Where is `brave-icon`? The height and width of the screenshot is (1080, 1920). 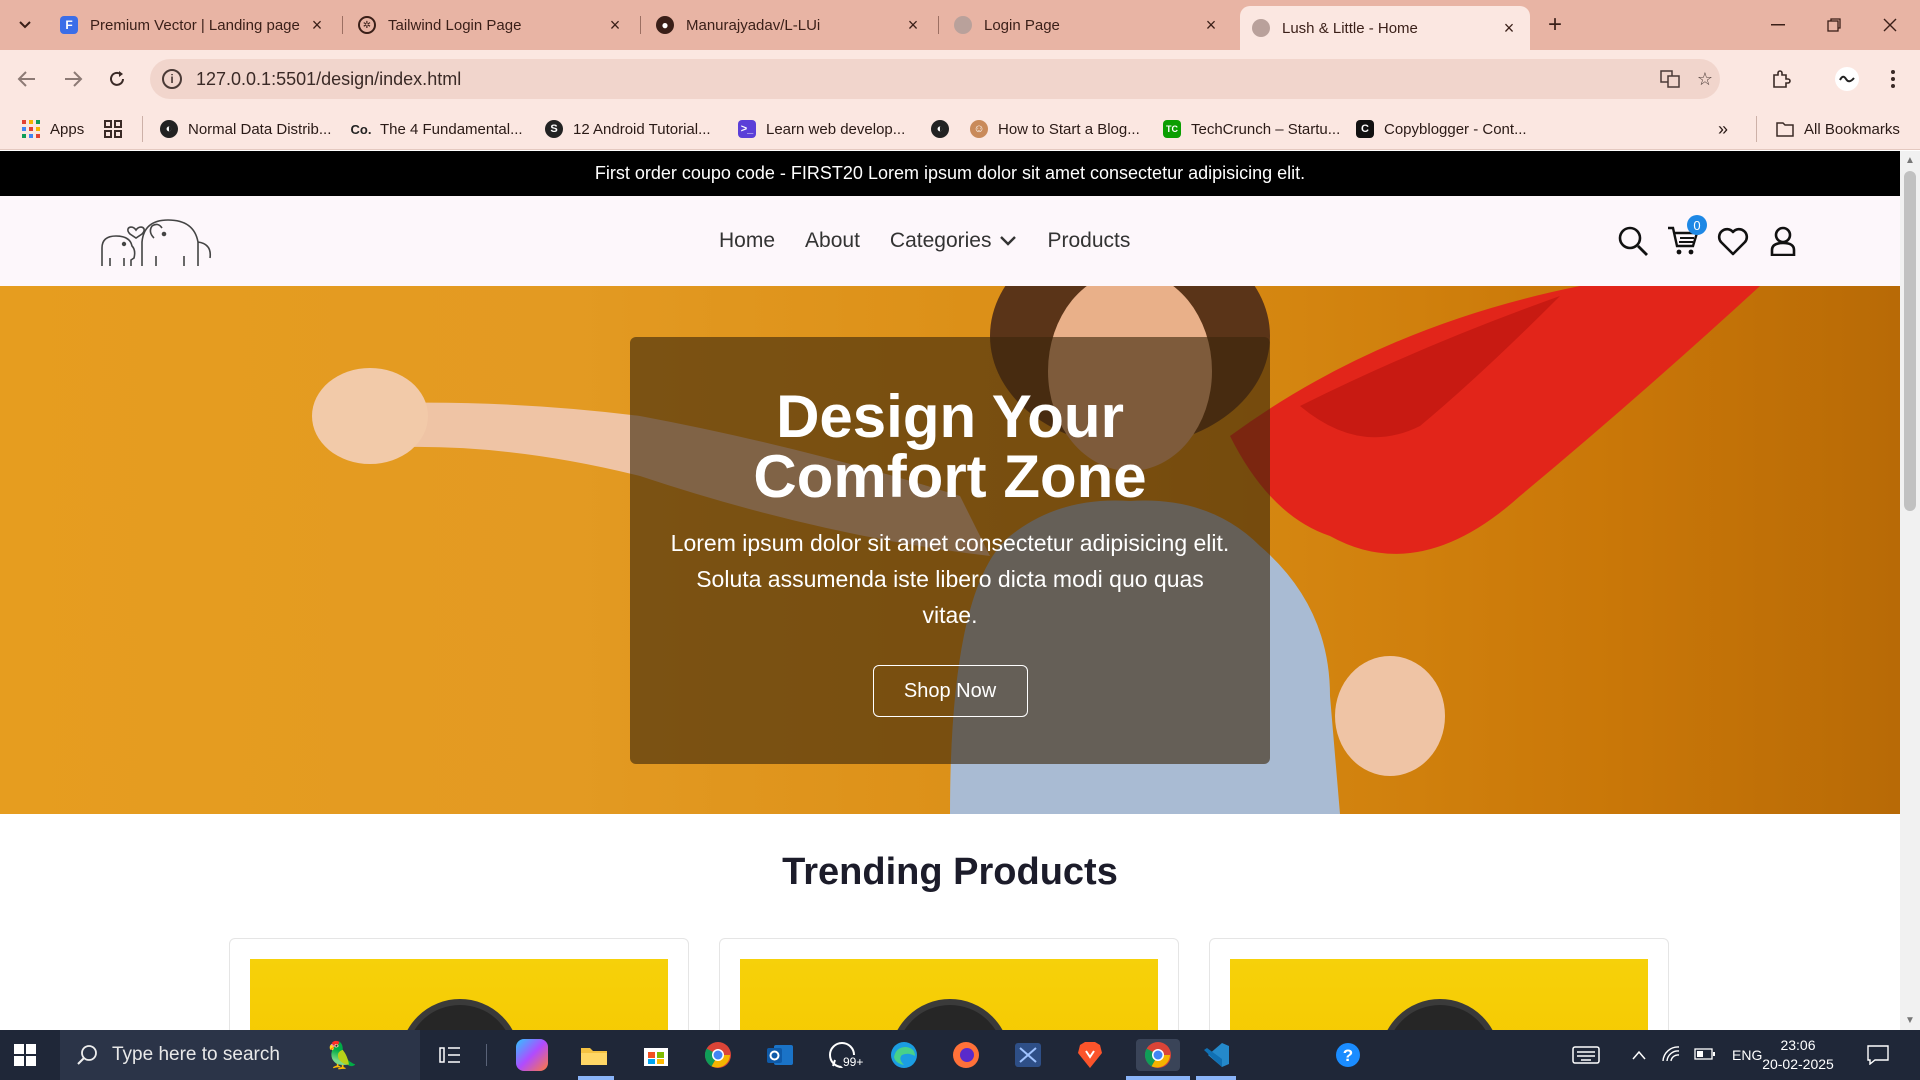
brave-icon is located at coordinates (1090, 1055).